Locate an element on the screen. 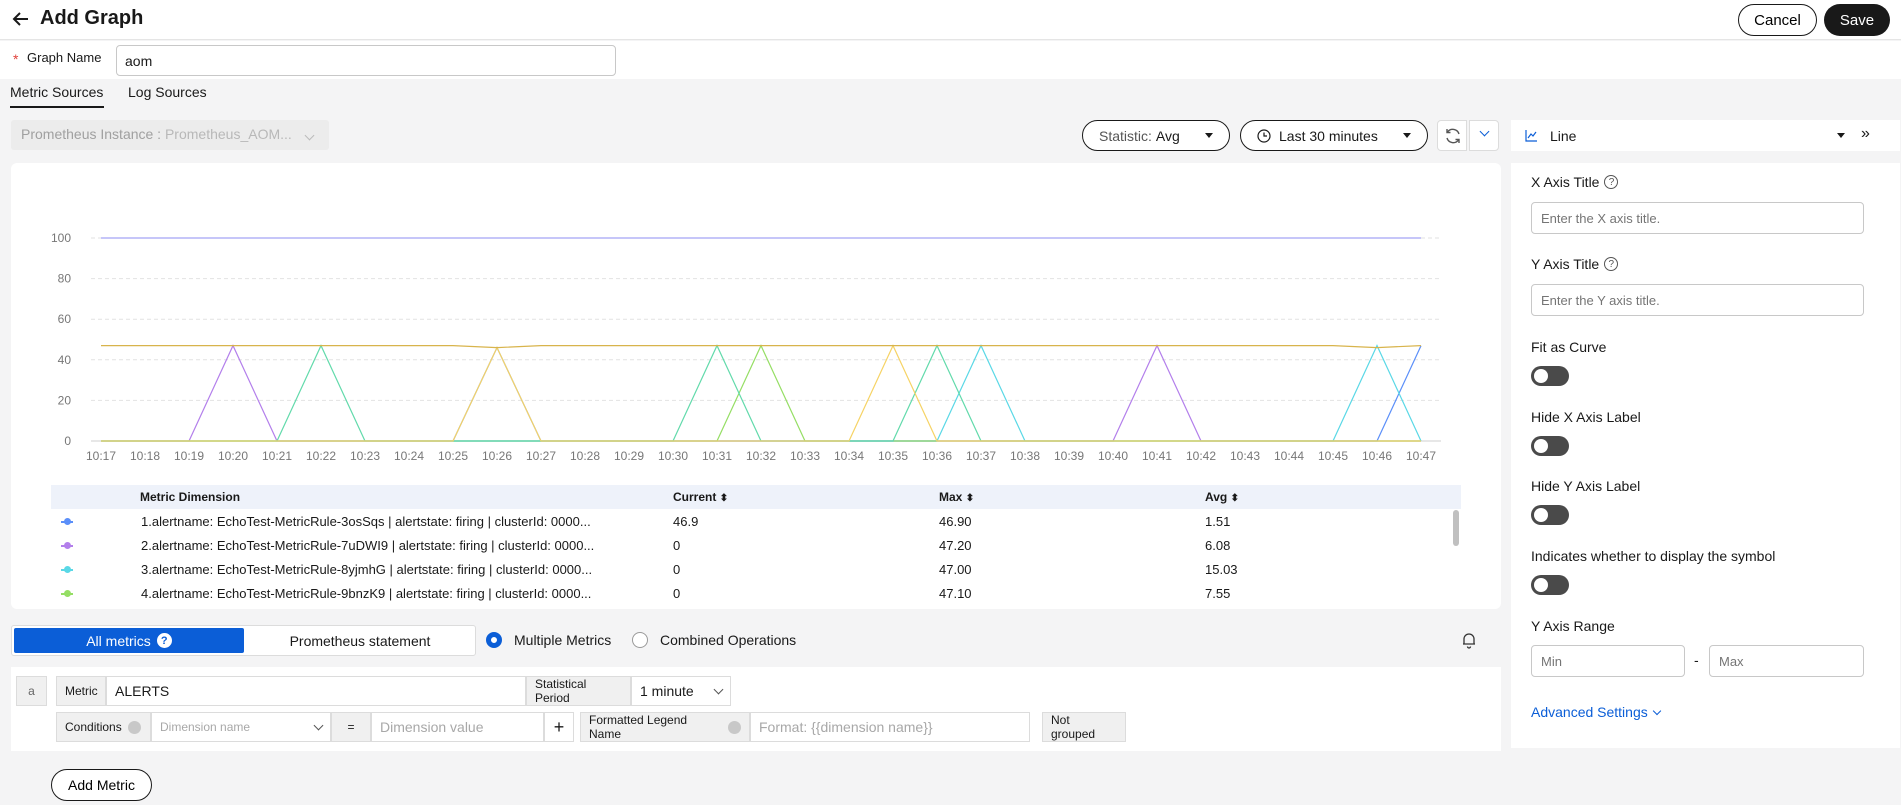 This screenshot has width=1901, height=805. legend-table-header is located at coordinates (756, 497).